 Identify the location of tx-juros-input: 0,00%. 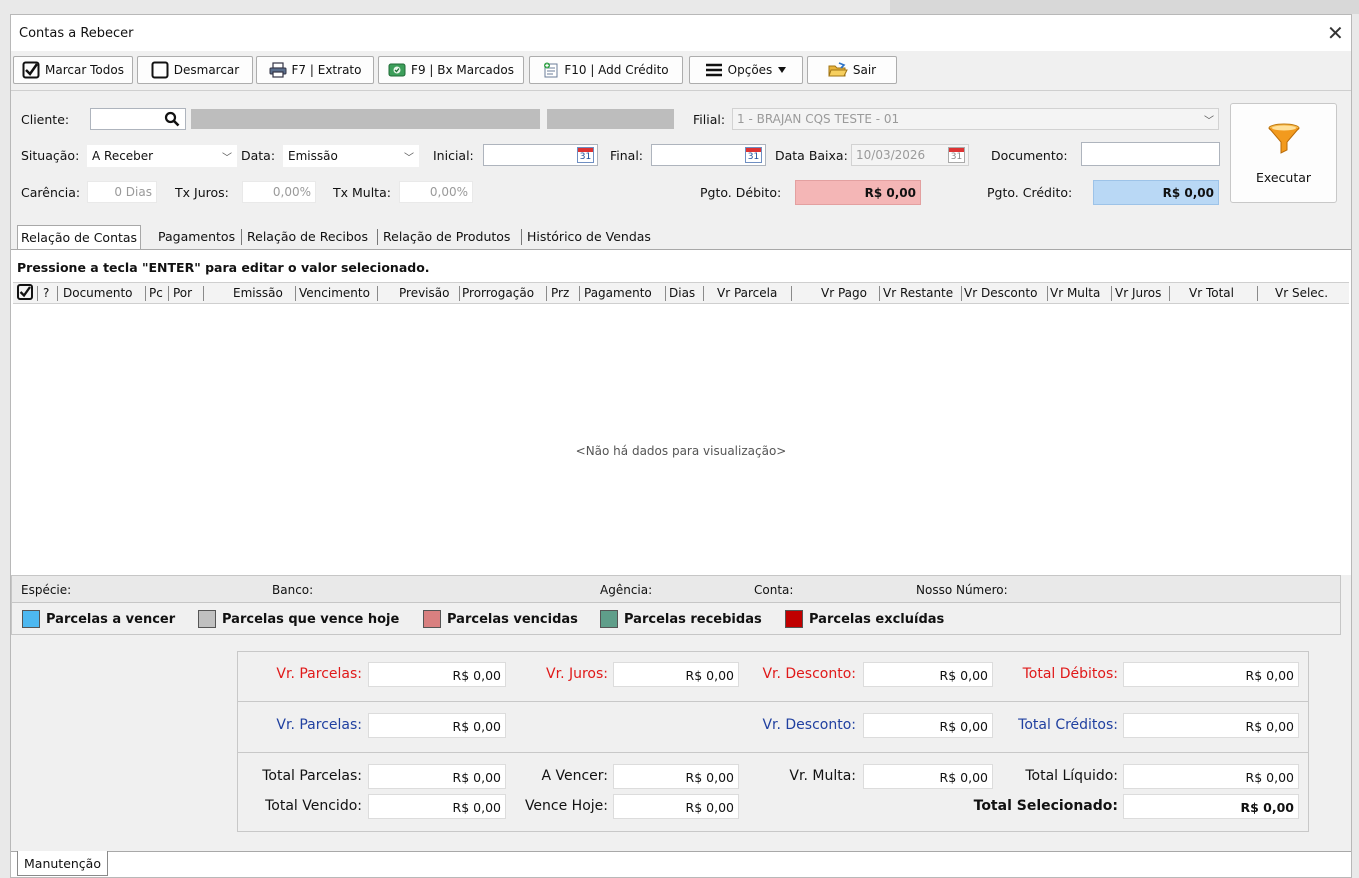
(279, 192).